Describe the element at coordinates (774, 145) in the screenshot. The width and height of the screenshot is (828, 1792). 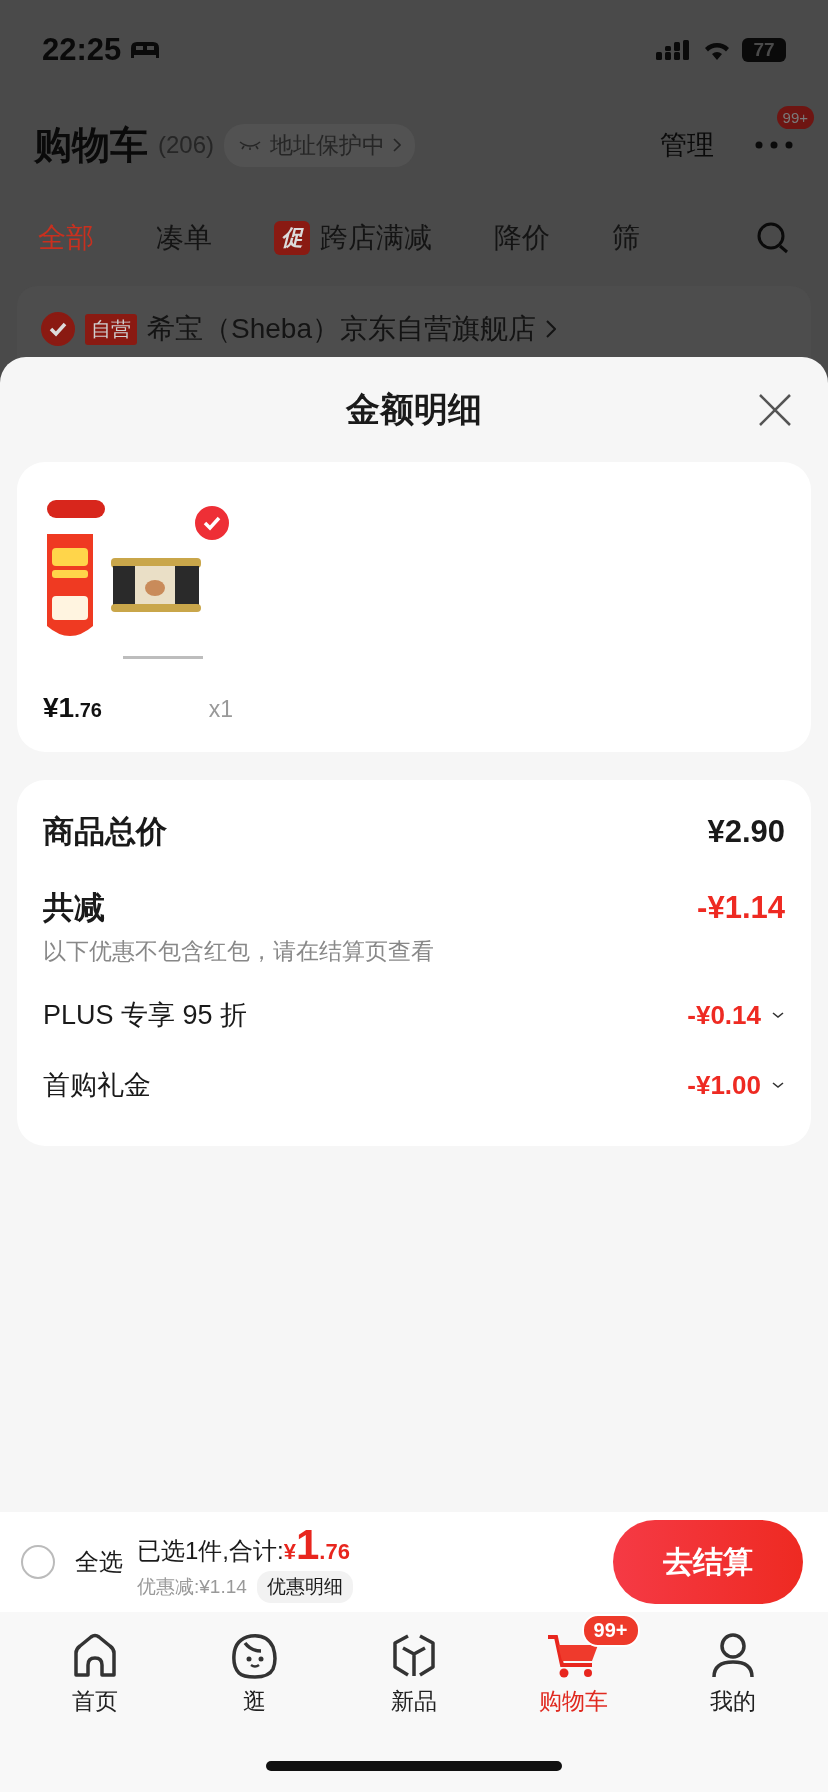
I see `more-icon` at that location.